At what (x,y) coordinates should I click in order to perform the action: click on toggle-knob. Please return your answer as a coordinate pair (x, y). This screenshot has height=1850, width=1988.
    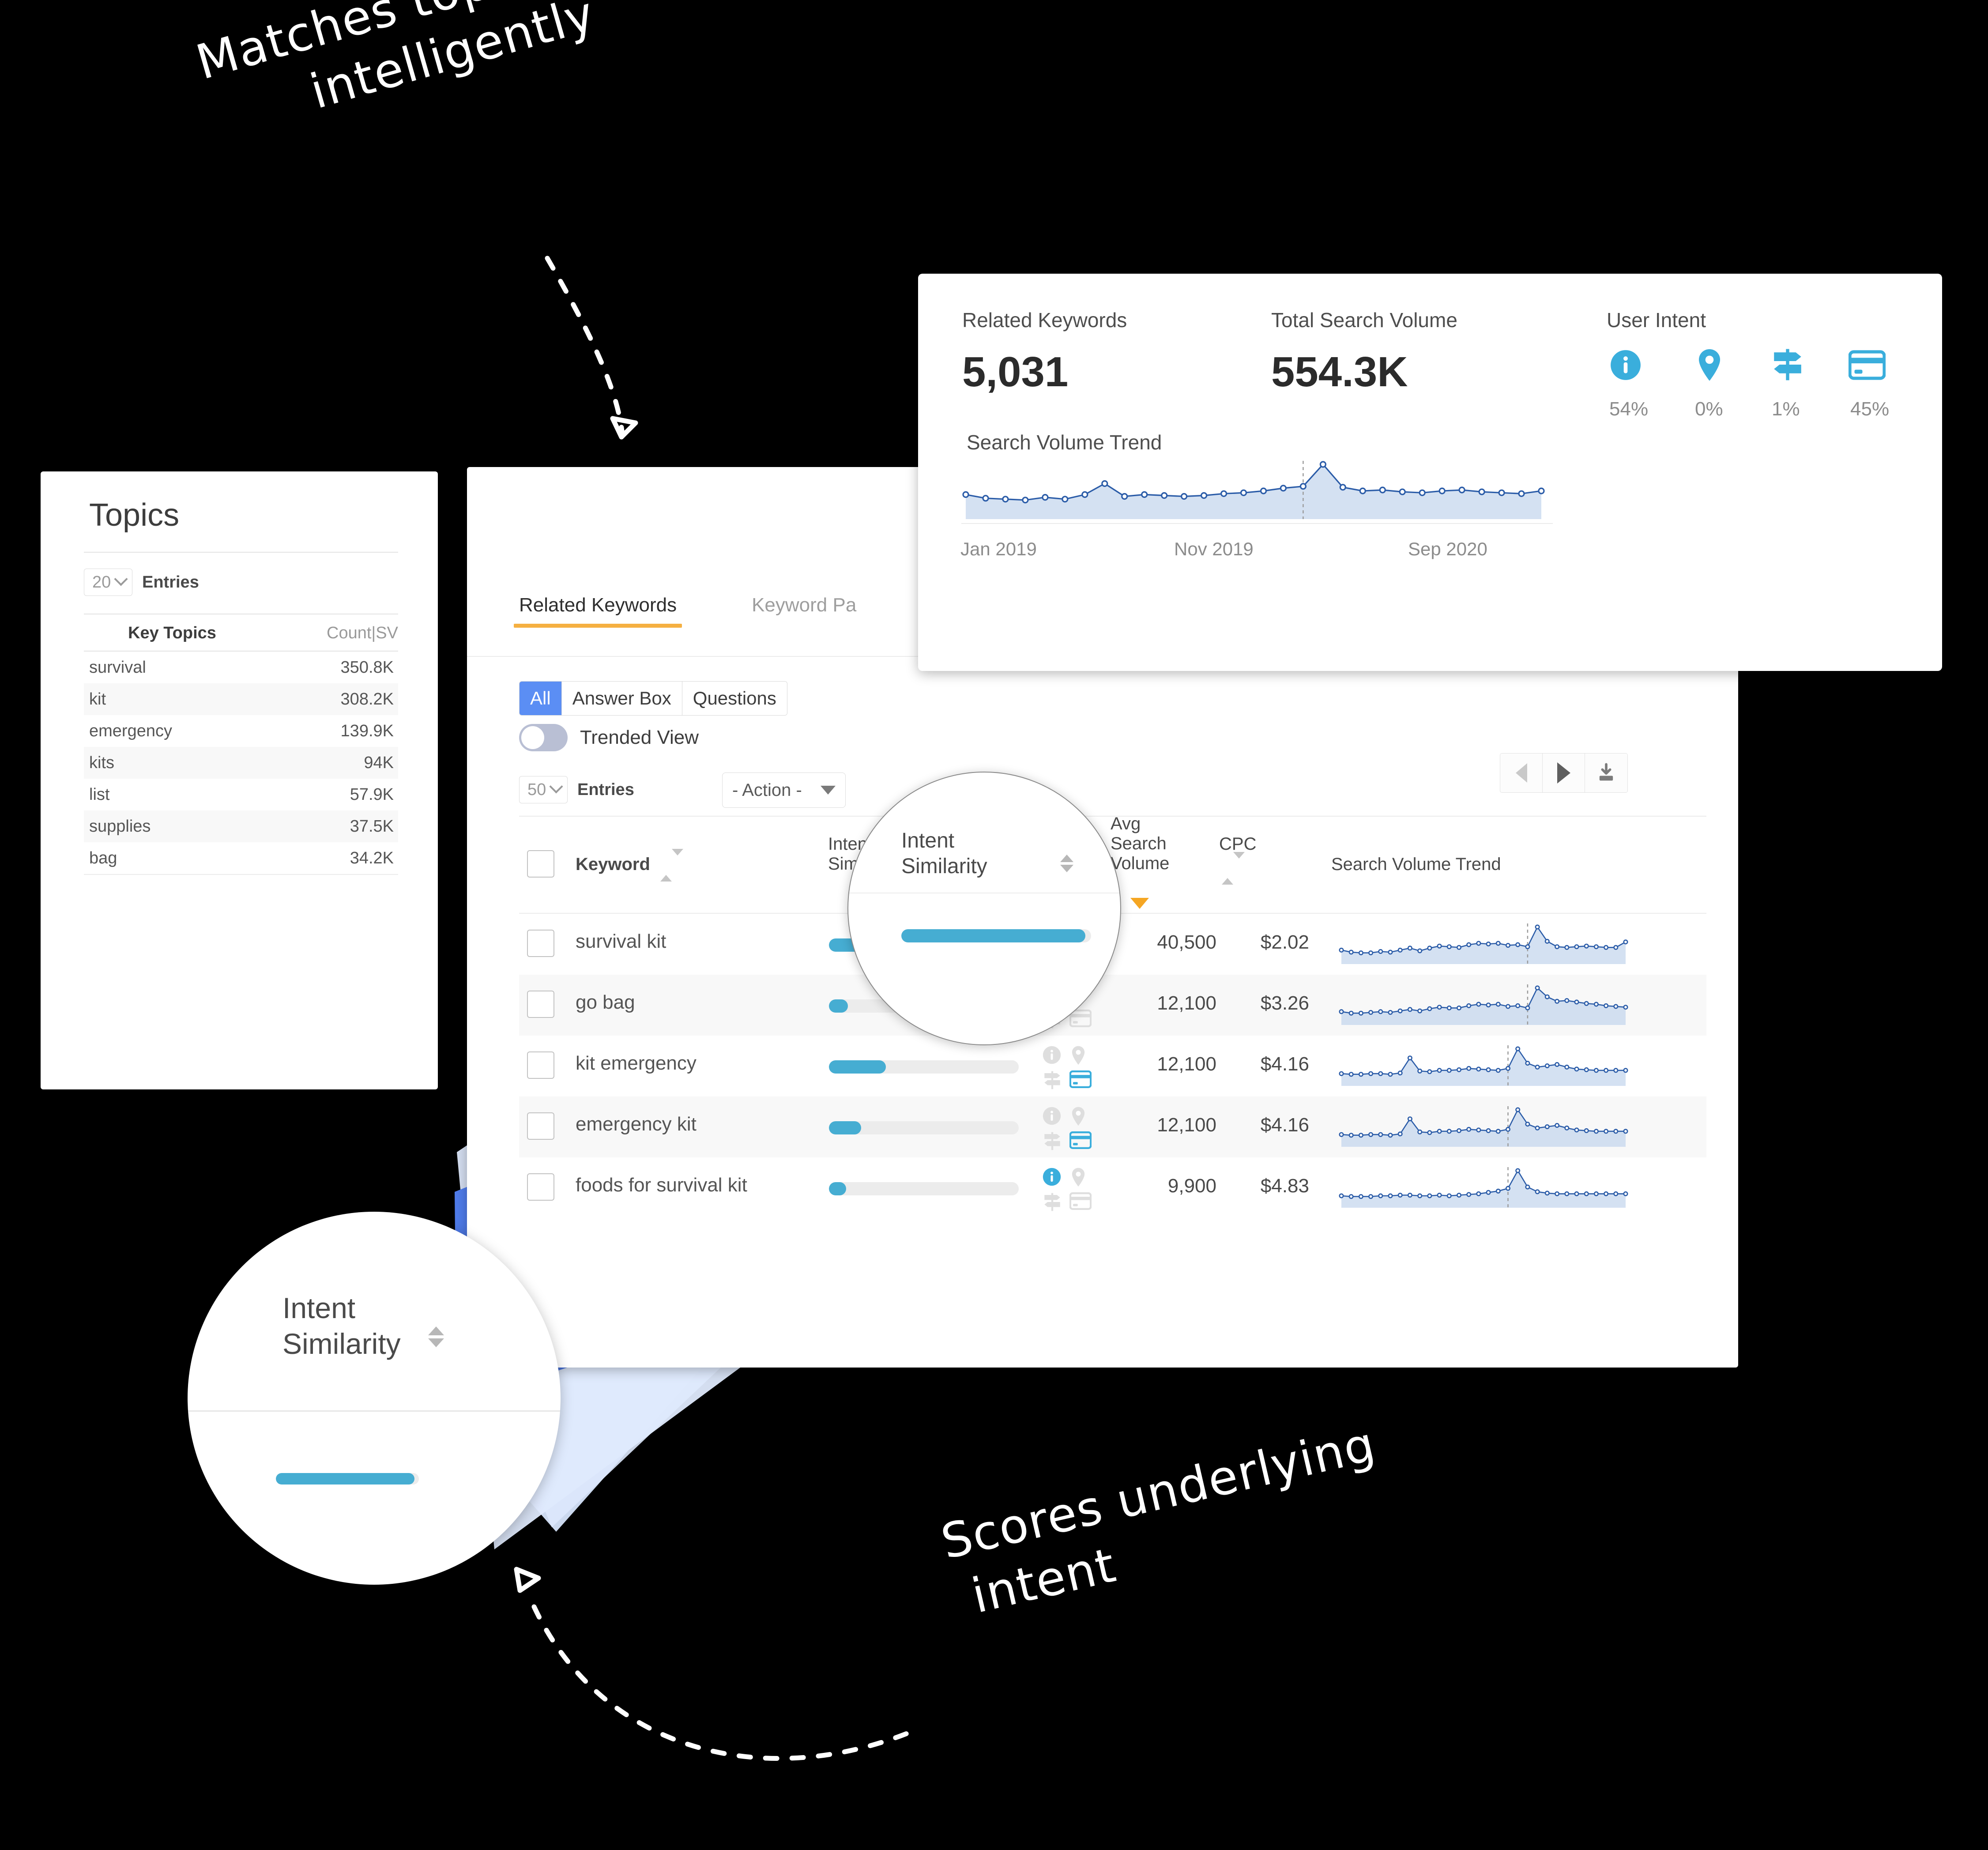
    Looking at the image, I should click on (532, 738).